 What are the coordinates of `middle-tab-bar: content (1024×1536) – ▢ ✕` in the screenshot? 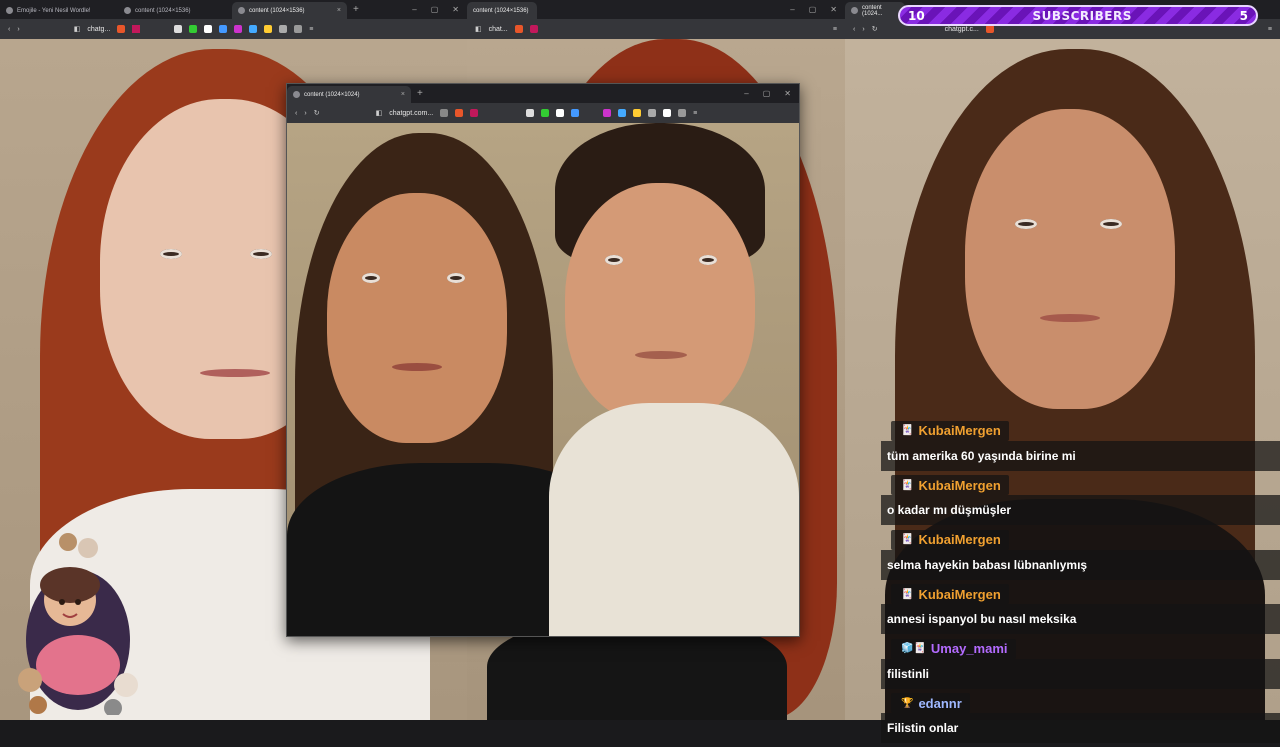 It's located at (656, 9).